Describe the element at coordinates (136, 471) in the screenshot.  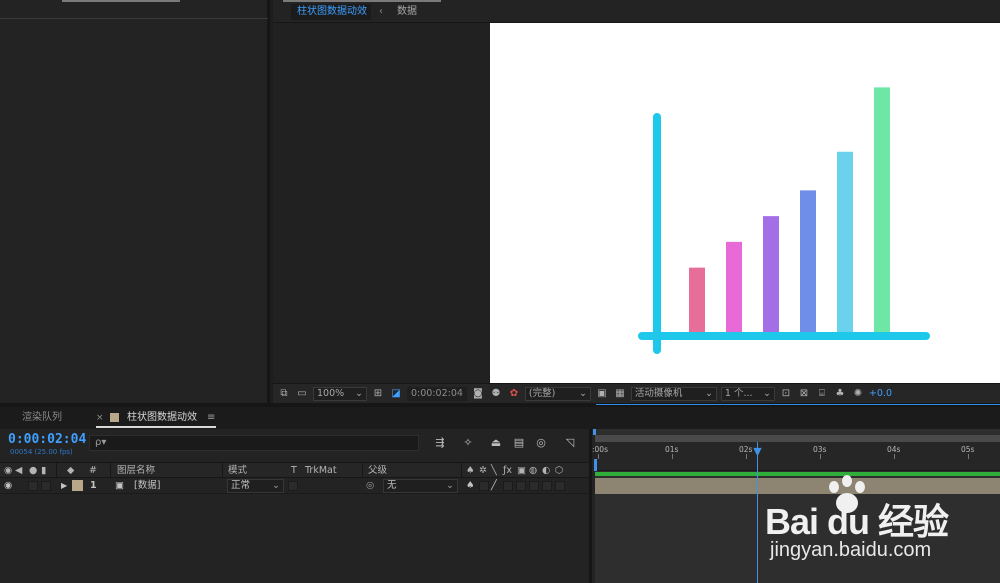
I see `column-layer-name: 图层名称` at that location.